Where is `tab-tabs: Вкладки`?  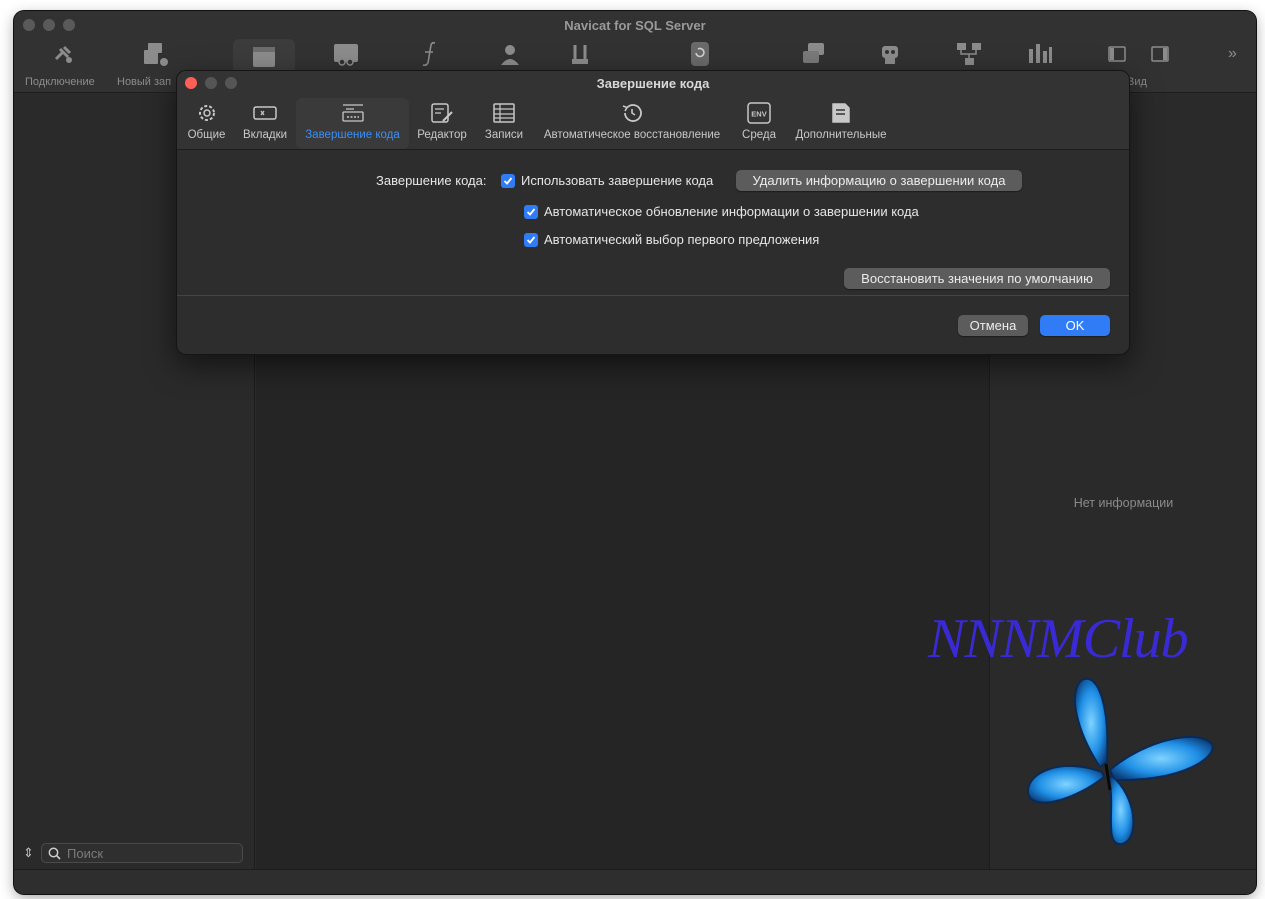 tab-tabs: Вкладки is located at coordinates (265, 123).